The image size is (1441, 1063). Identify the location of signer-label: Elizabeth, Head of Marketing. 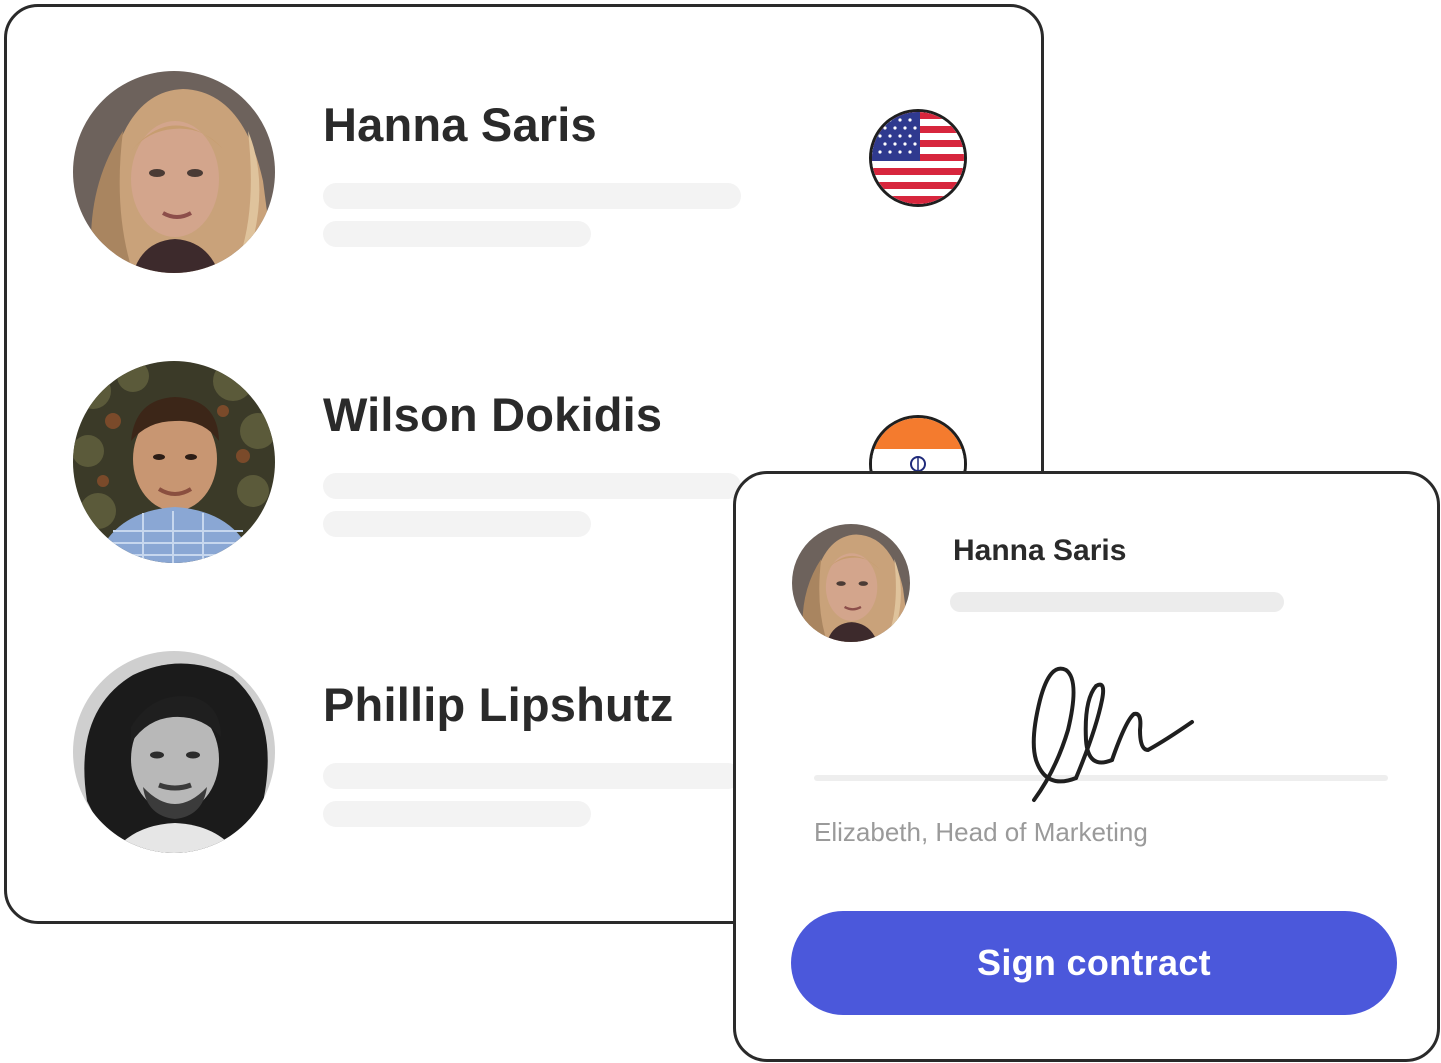
(981, 832).